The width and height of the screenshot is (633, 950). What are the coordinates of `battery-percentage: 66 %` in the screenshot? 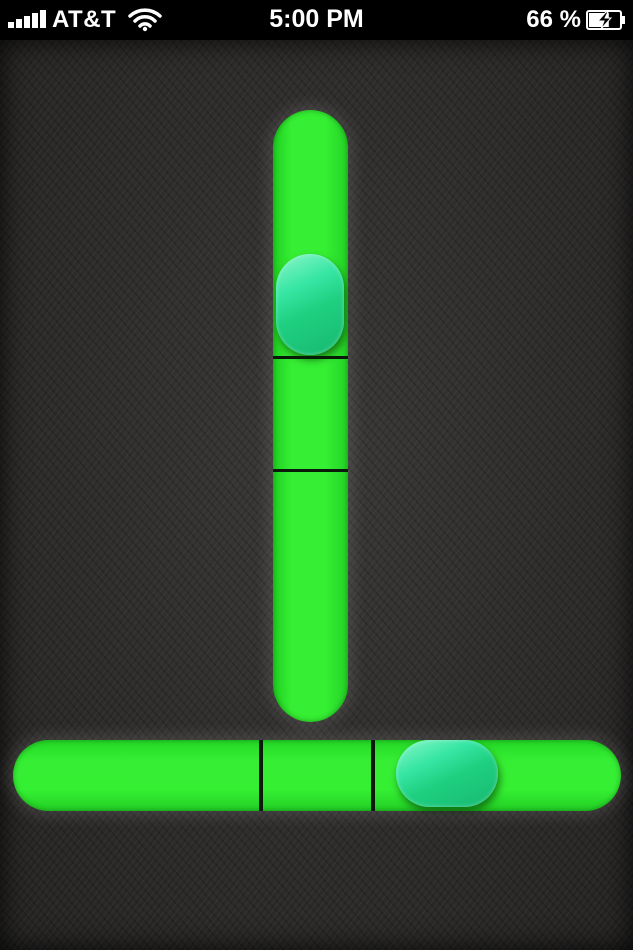 It's located at (553, 19).